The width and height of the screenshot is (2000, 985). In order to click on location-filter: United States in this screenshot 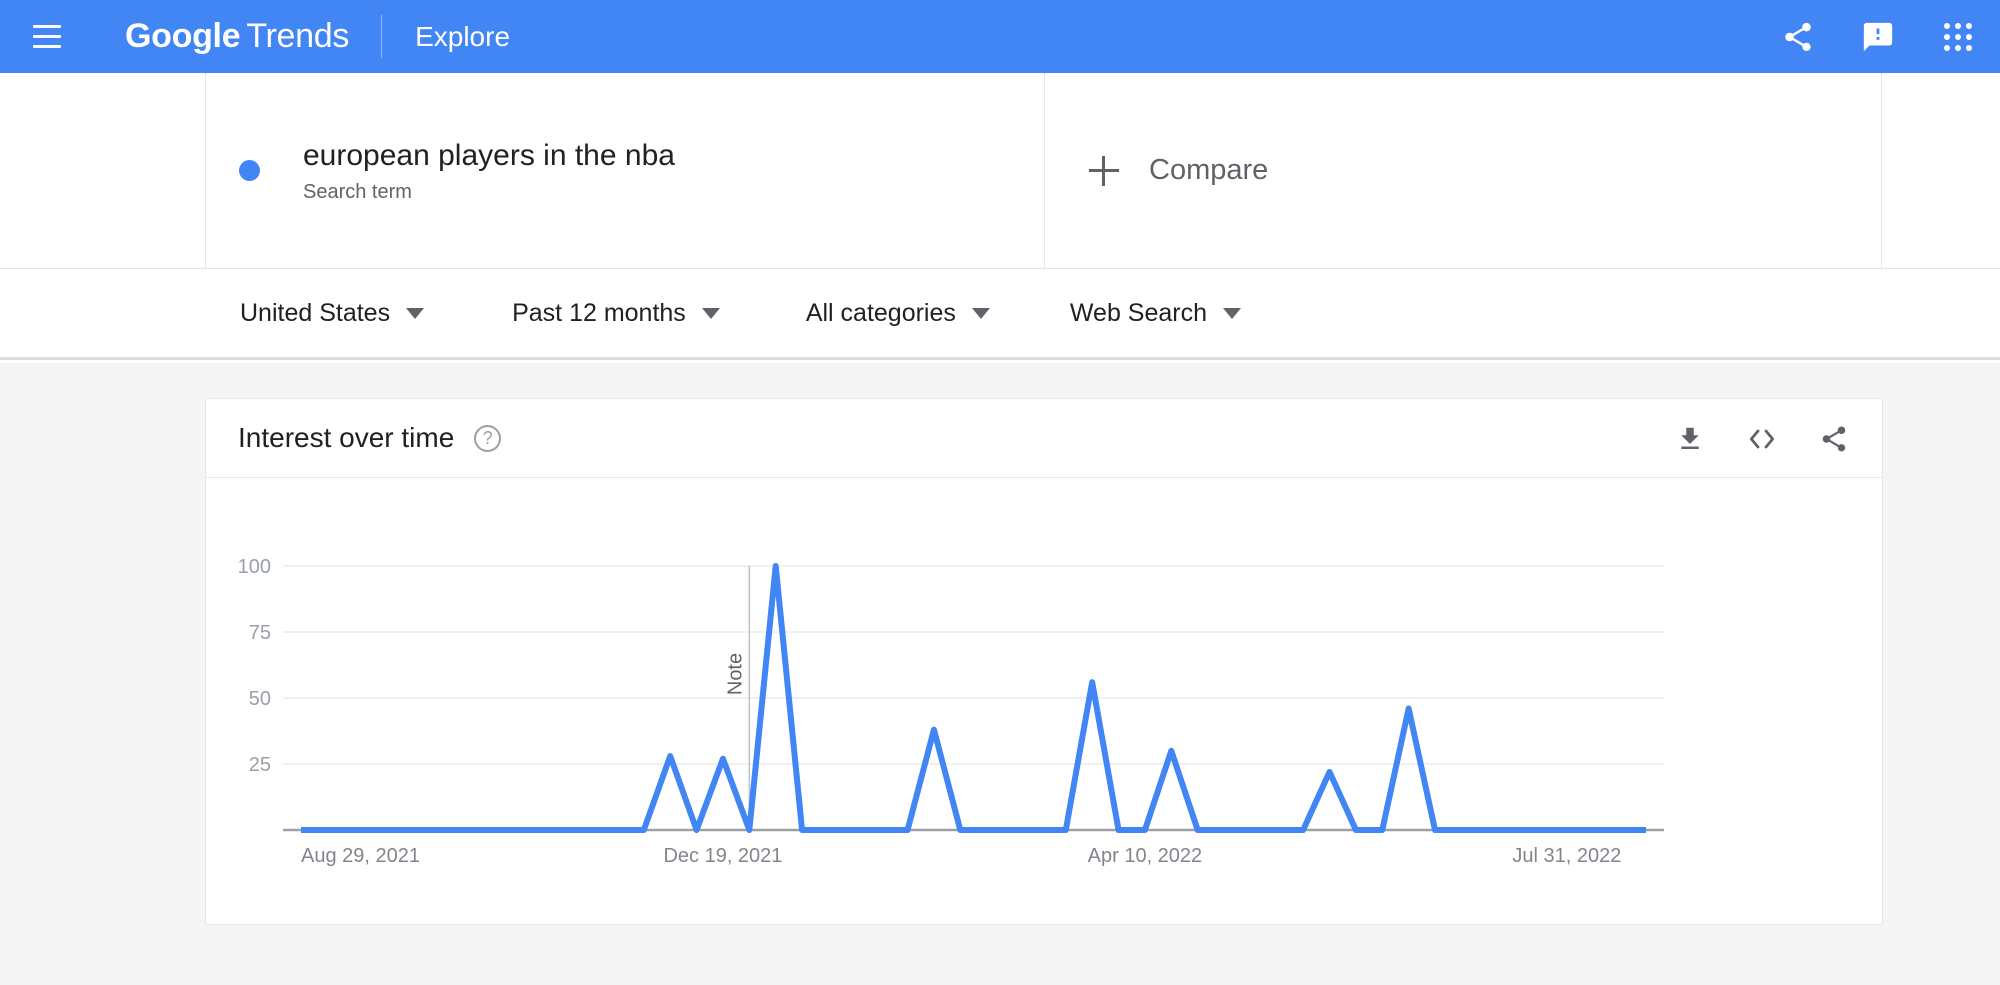, I will do `click(332, 313)`.